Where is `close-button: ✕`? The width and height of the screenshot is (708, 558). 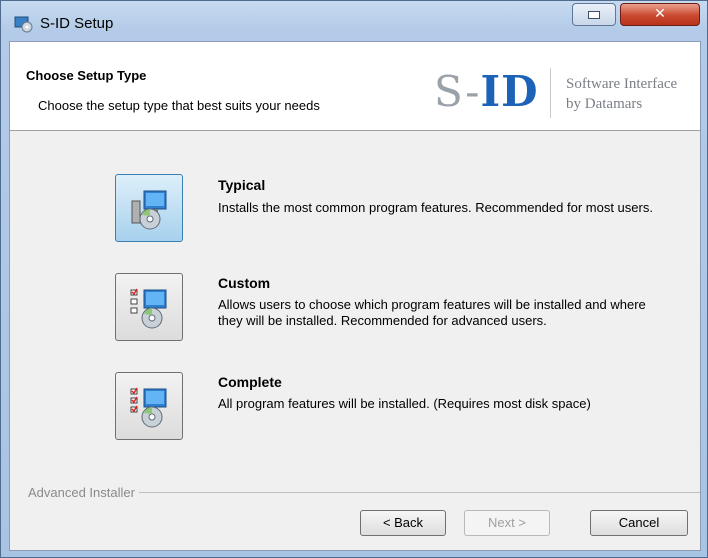
close-button: ✕ is located at coordinates (660, 14).